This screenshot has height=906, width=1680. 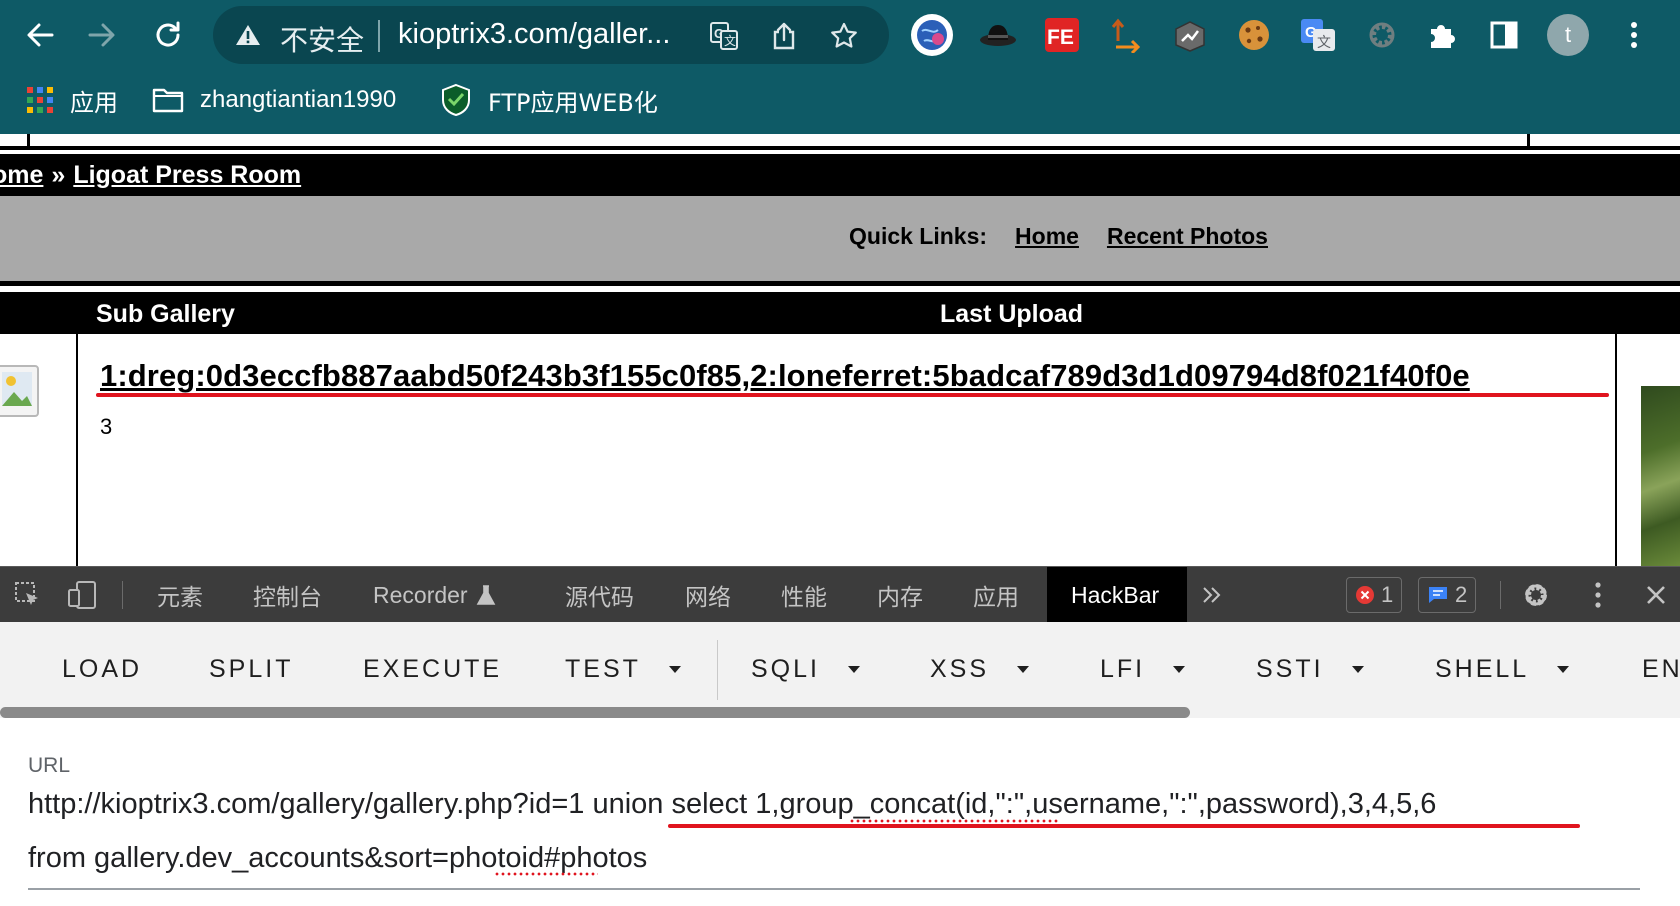 I want to click on svg-text: 文, so click(x=1324, y=43).